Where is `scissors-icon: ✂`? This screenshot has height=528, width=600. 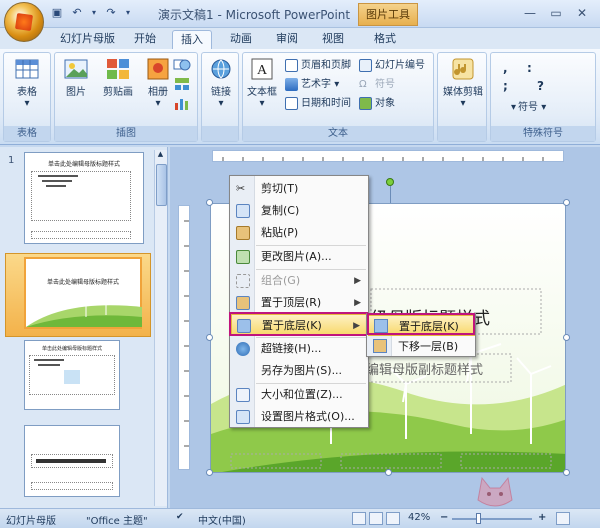 scissors-icon: ✂ is located at coordinates (241, 188).